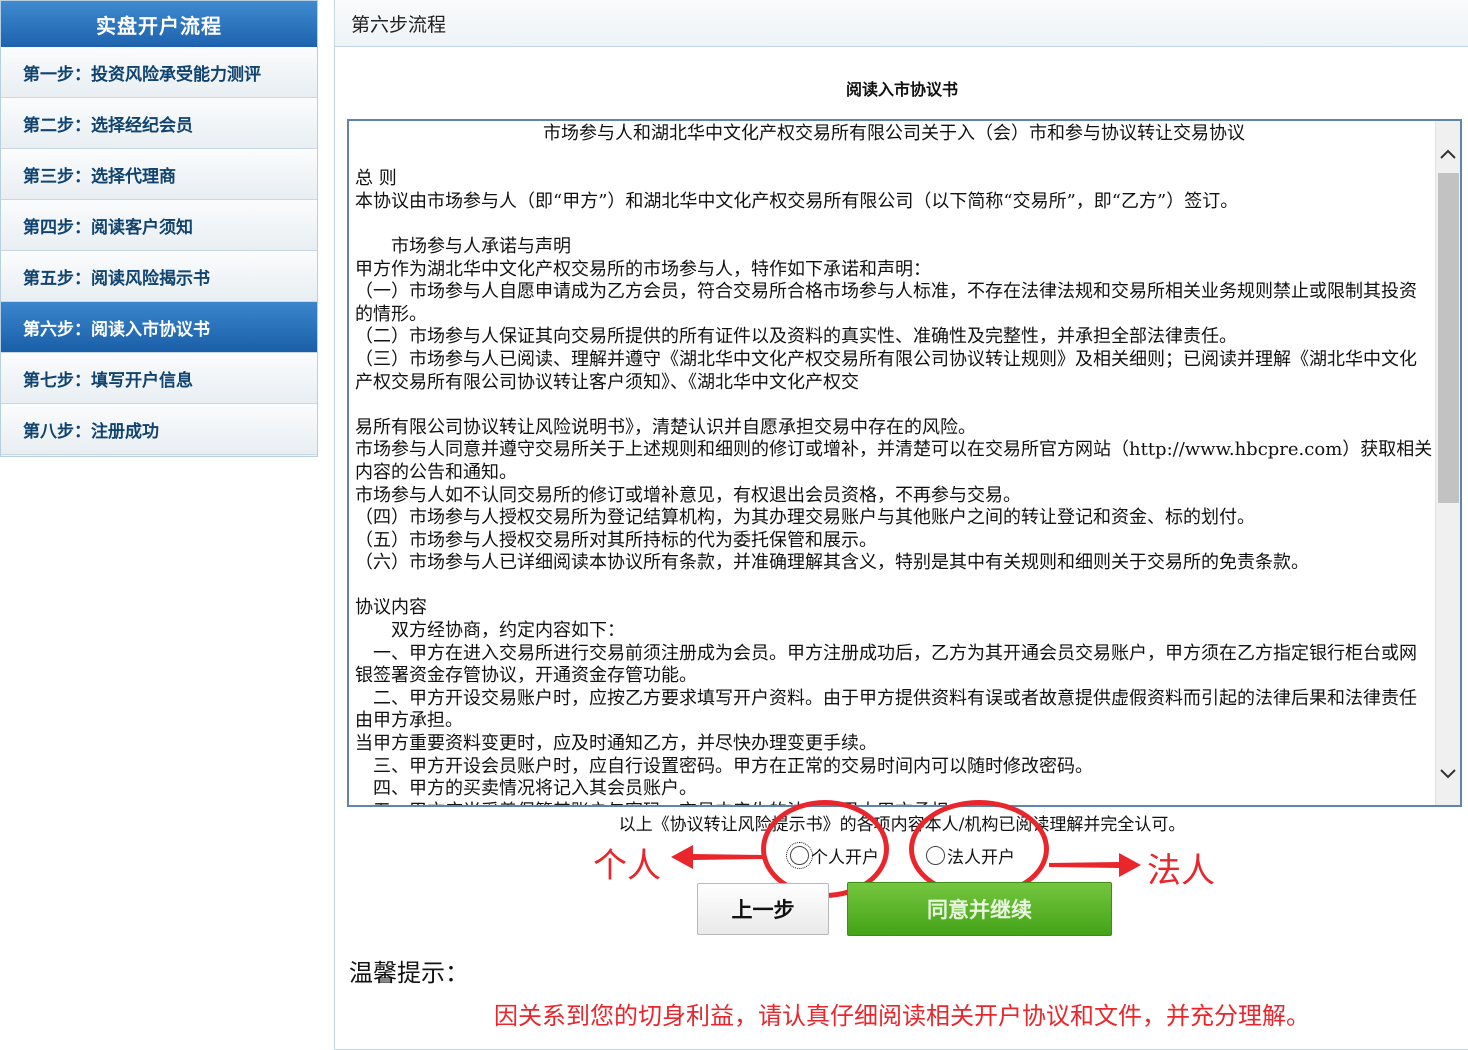 The image size is (1468, 1050). Describe the element at coordinates (159, 174) in the screenshot. I see `sidebar-item-step3: 第三步：选择代理商` at that location.